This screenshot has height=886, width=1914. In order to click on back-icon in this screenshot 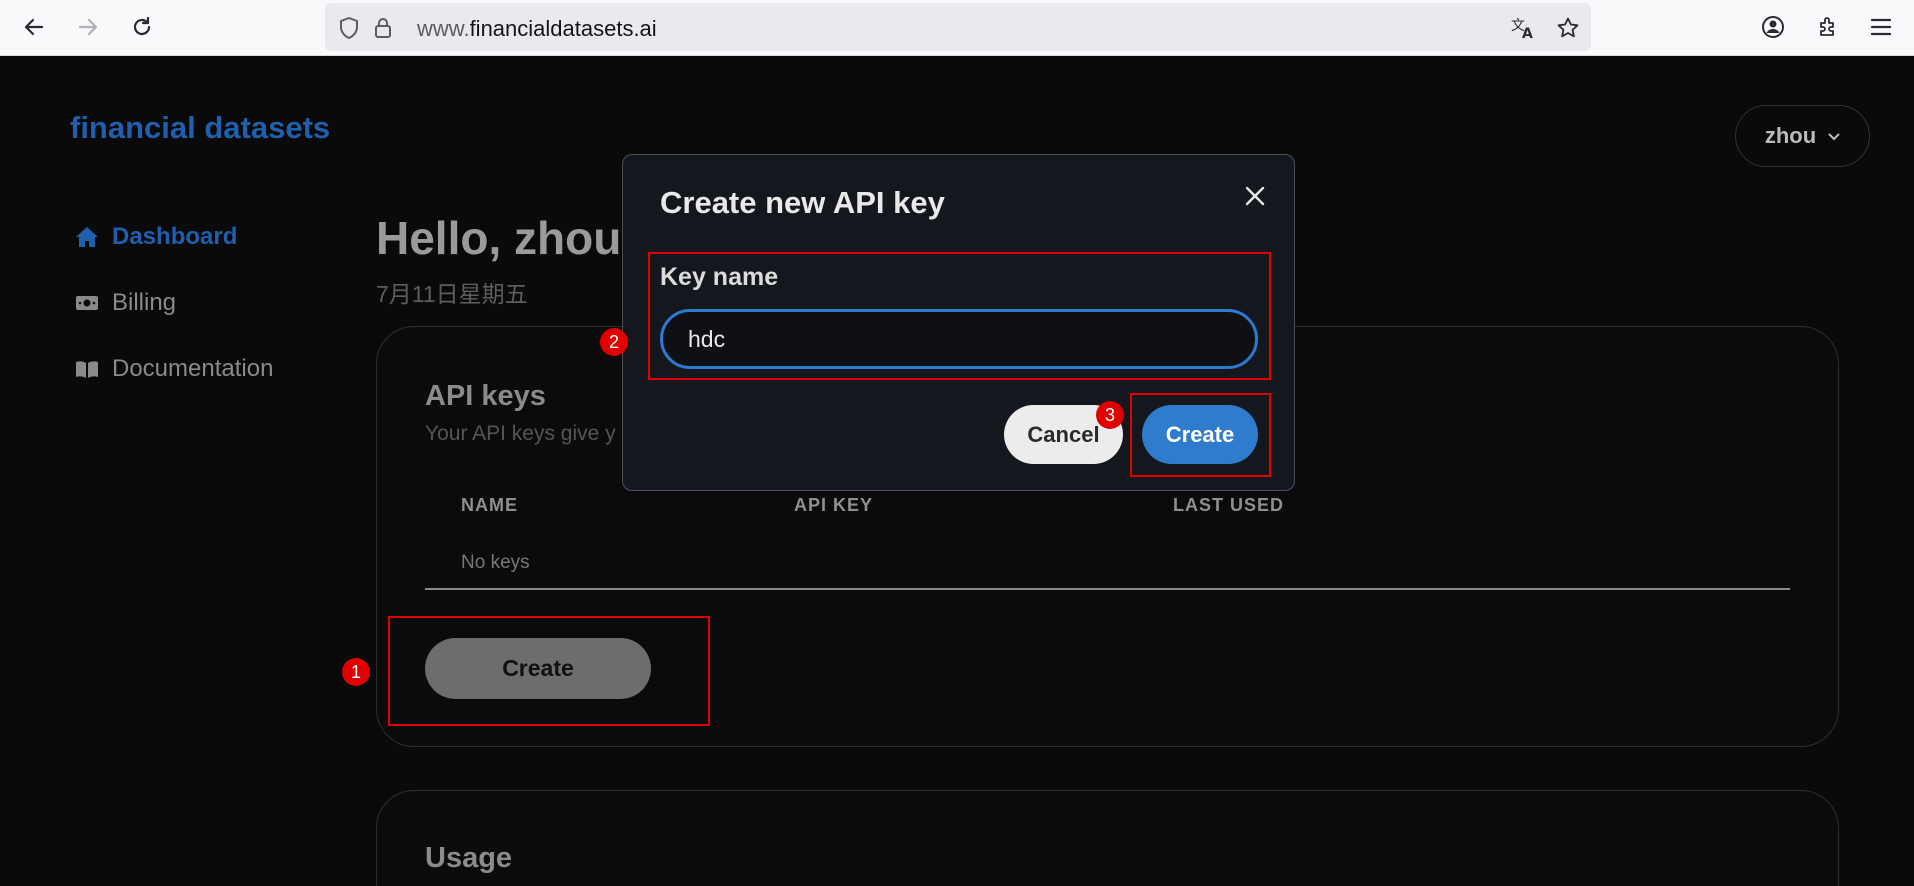, I will do `click(34, 27)`.